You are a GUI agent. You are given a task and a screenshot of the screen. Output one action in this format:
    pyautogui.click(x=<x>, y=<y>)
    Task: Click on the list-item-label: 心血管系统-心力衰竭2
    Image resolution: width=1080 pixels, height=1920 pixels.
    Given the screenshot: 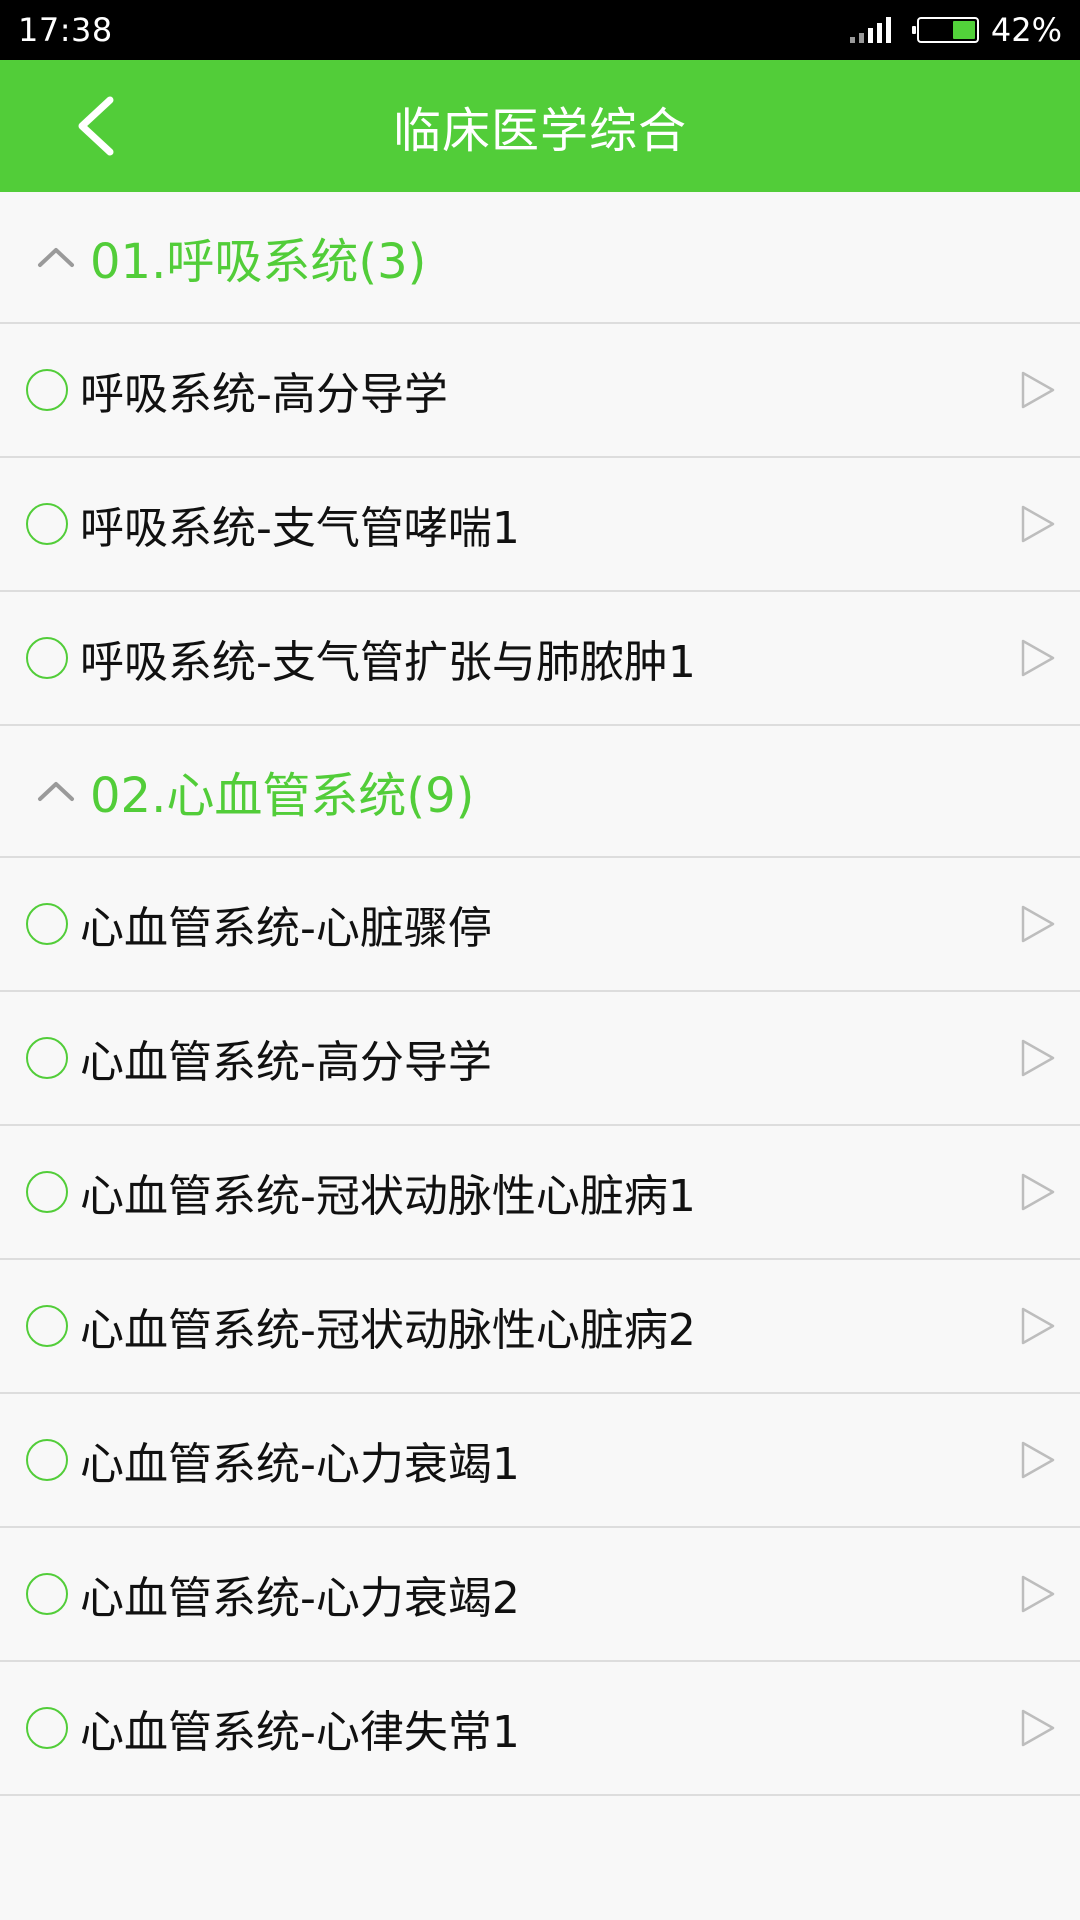 What is the action you would take?
    pyautogui.click(x=300, y=1598)
    